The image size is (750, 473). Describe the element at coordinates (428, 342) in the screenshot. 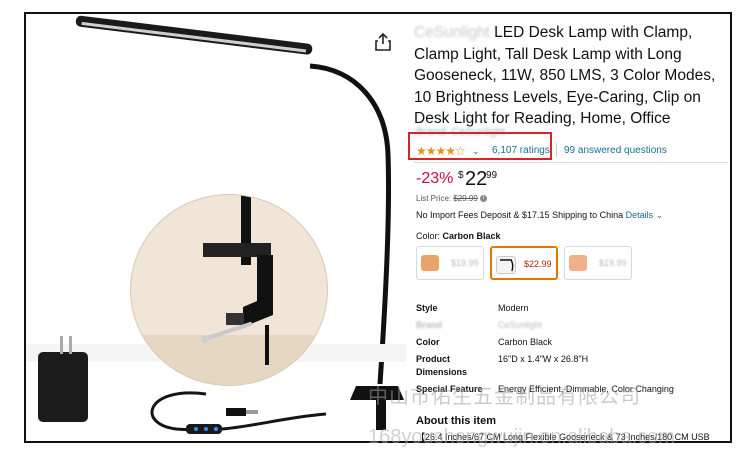

I see `spec-key: Color` at that location.